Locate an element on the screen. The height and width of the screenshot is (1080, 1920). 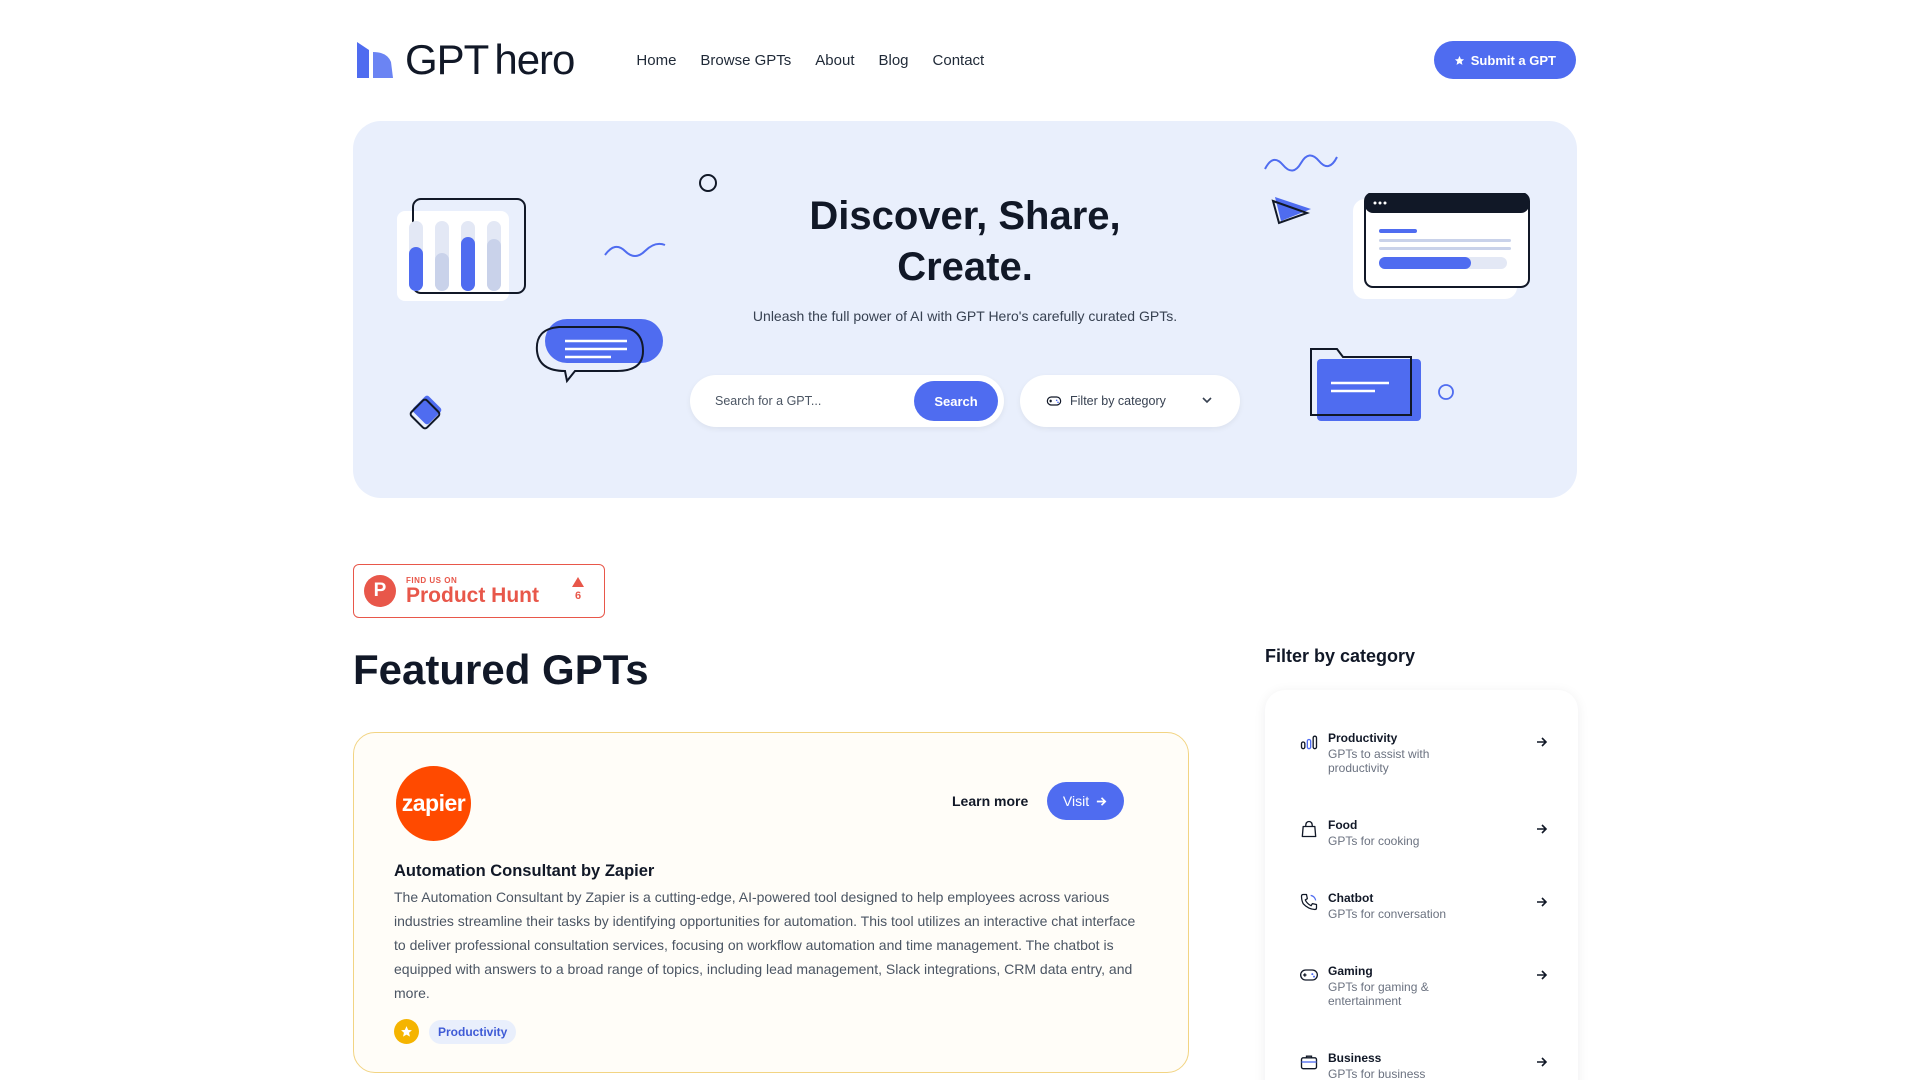
category-text: Food GPTs for cooking is located at coordinates (1393, 832).